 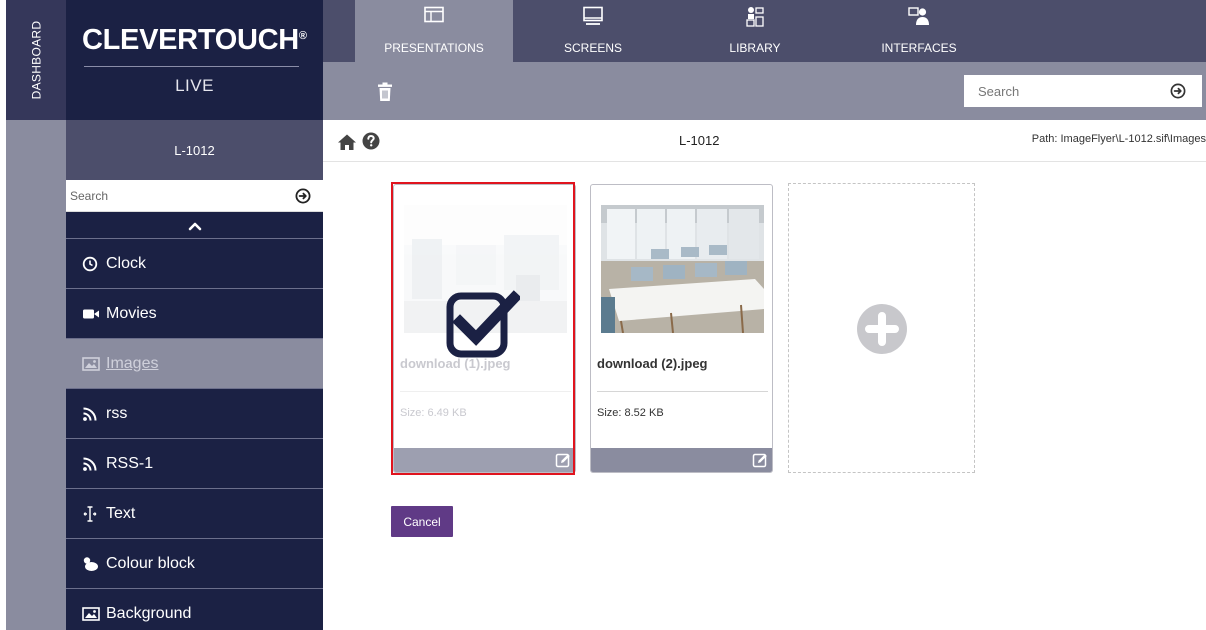 I want to click on sidebar-item-rss: rss, so click(x=194, y=413).